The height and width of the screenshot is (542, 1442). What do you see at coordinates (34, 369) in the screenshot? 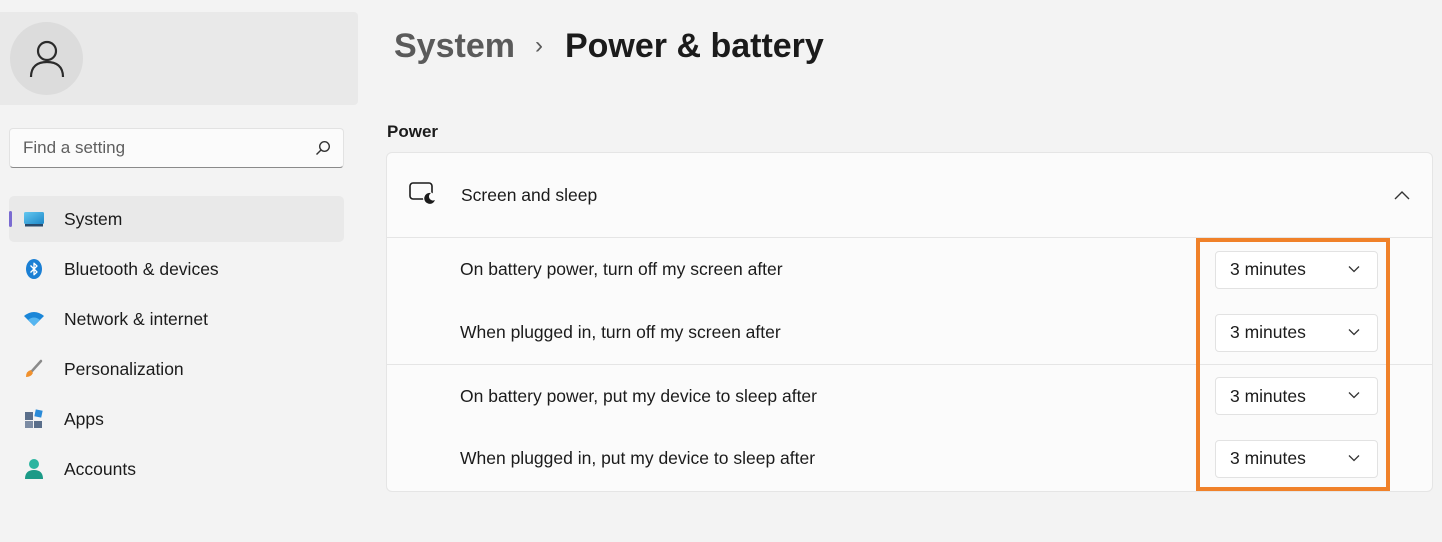
I see `paintbrush-icon` at bounding box center [34, 369].